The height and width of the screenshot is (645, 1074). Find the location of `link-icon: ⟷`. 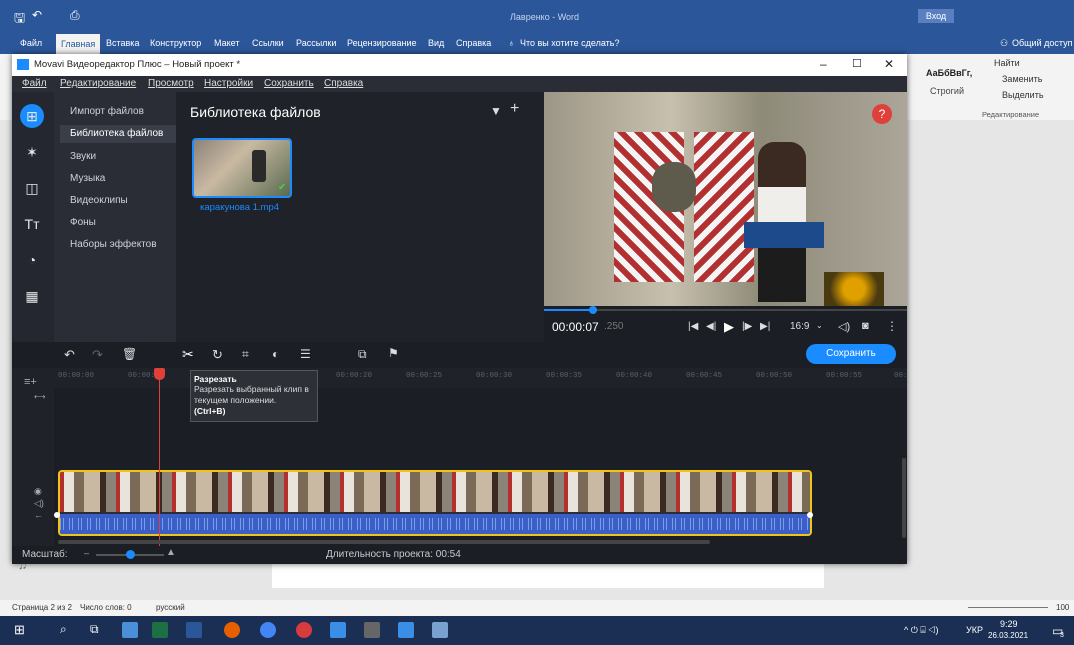

link-icon: ⟷ is located at coordinates (39, 396).